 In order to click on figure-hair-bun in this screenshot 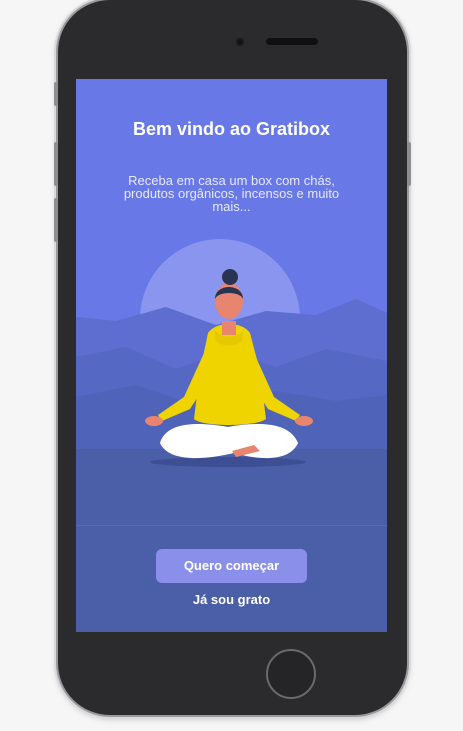, I will do `click(230, 277)`.